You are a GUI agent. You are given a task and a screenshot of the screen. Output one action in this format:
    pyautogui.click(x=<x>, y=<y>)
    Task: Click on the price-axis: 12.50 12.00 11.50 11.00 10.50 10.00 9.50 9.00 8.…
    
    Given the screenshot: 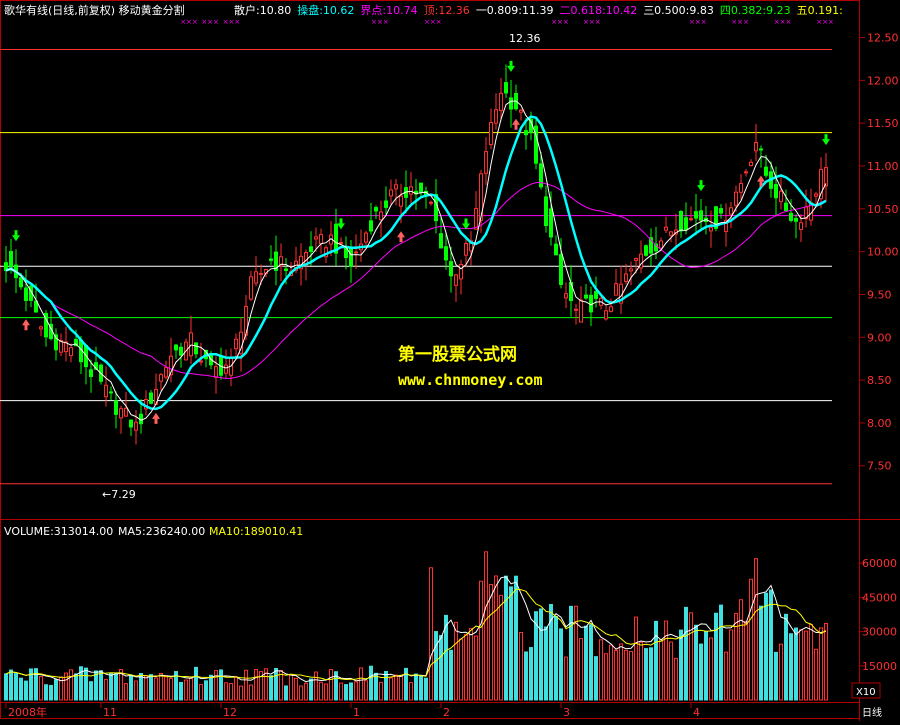 What is the action you would take?
    pyautogui.click(x=879, y=252)
    